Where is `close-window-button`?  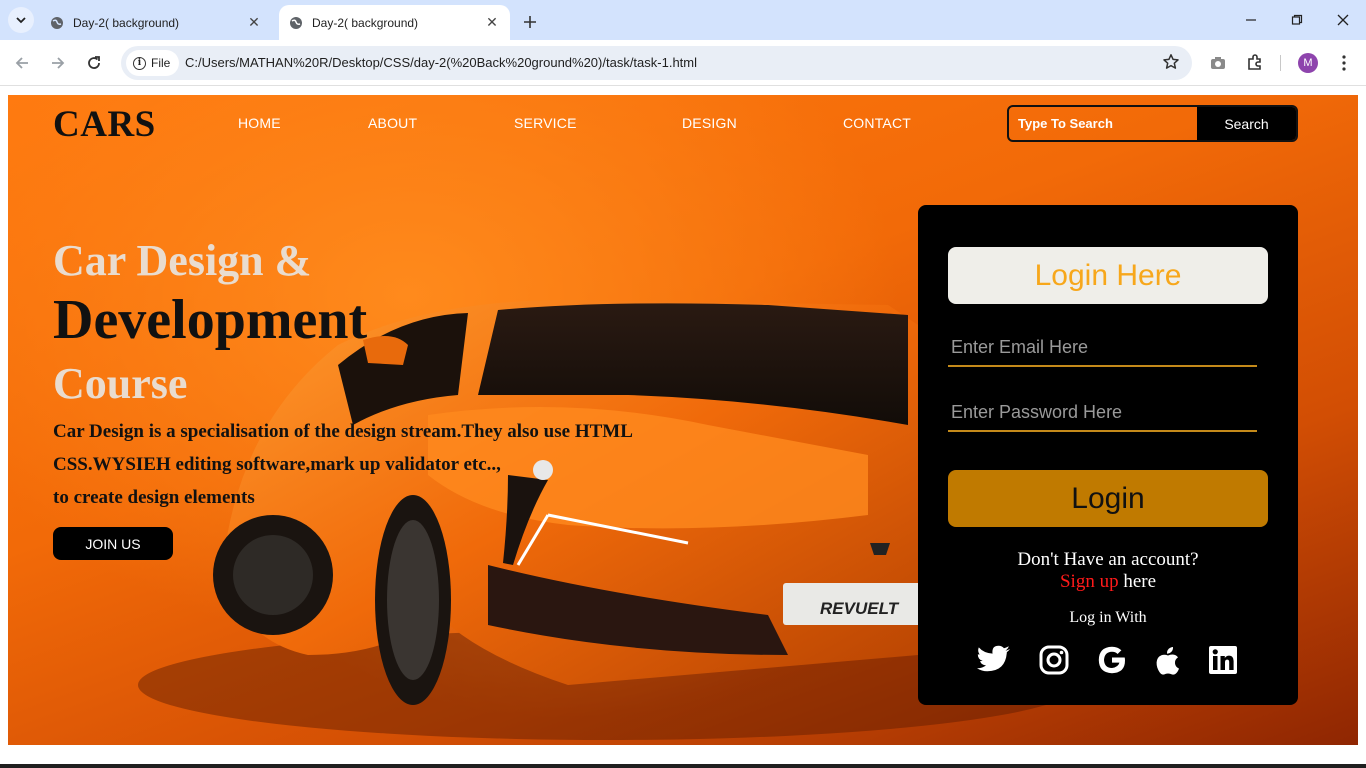 close-window-button is located at coordinates (1343, 20).